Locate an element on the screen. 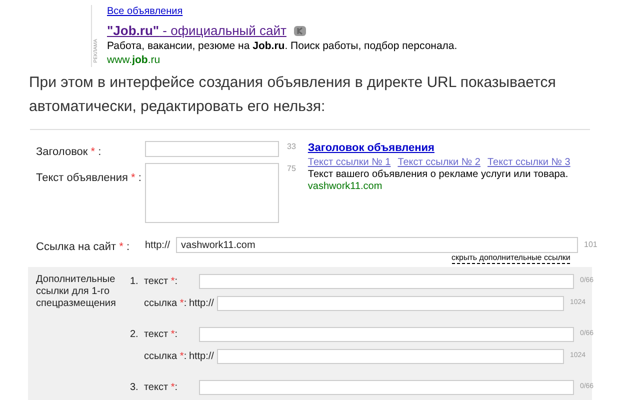 The image size is (620, 400). char-counter: 75 is located at coordinates (291, 169).